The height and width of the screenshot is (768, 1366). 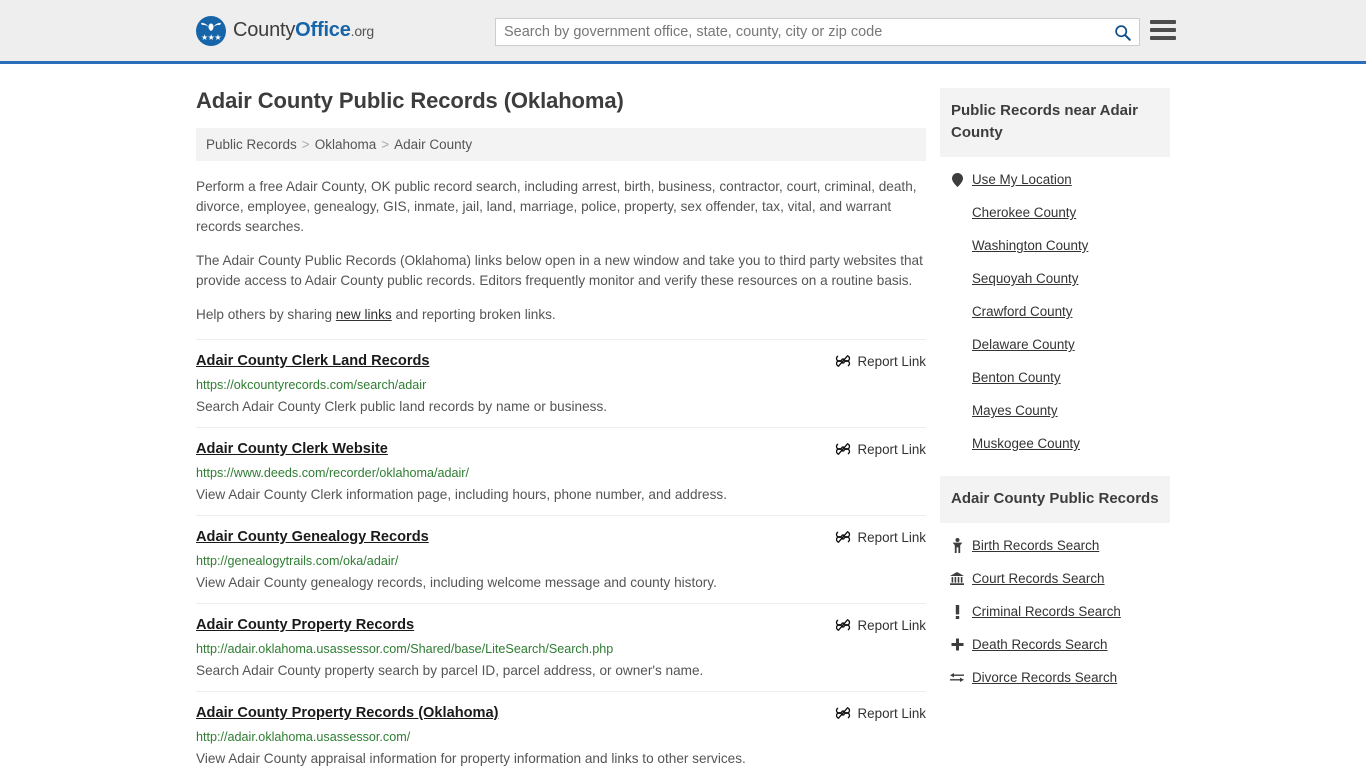 I want to click on sidebar-nearby-item: Crawford County, so click(x=1055, y=311).